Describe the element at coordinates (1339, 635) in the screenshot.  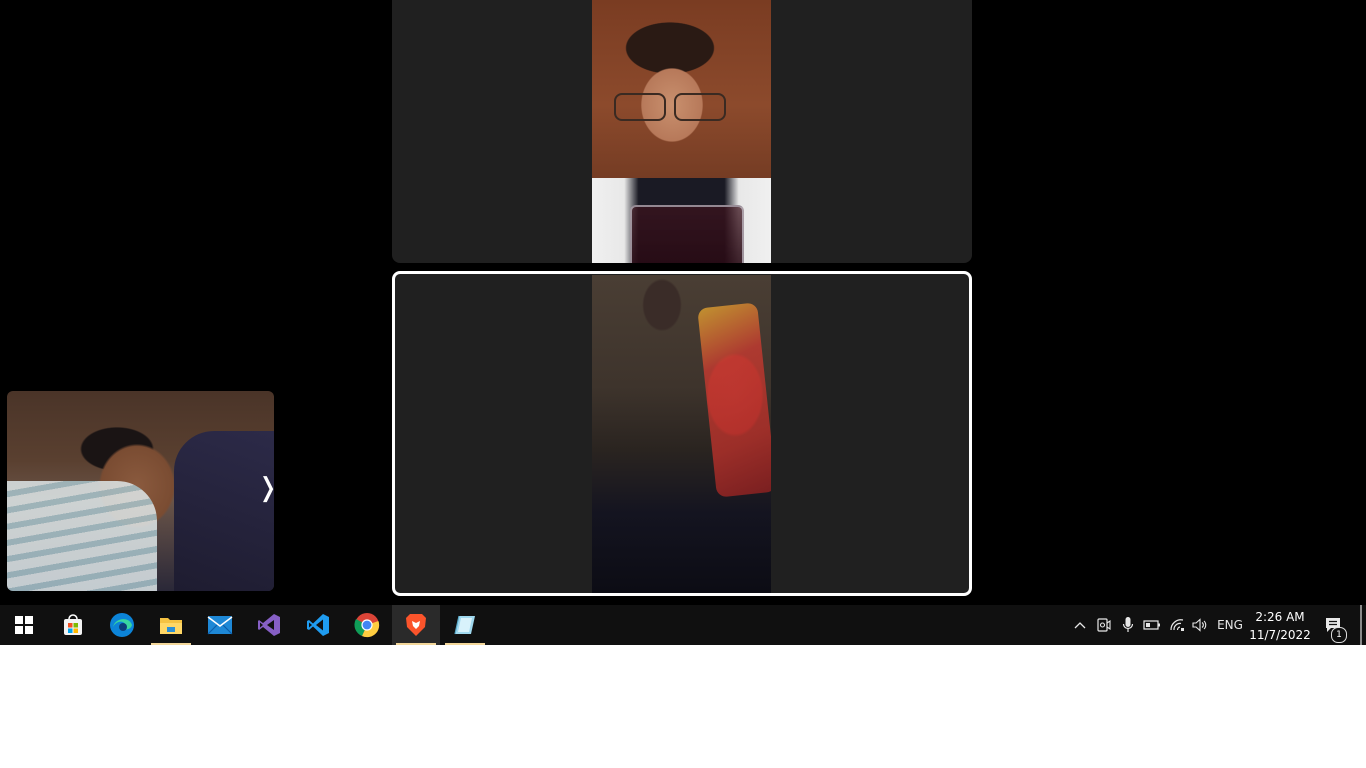
I see `notification-count-badge: 1` at that location.